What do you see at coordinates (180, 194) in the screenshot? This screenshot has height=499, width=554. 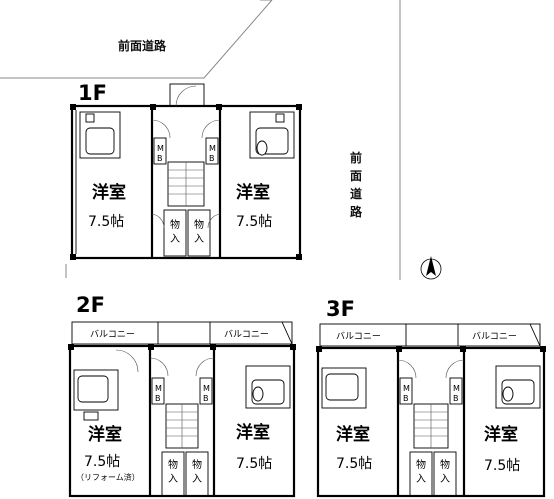 I see `floor-1f-labels: M B M B 物 入 物 入 洋室 7.5帖 洋室 7.5帖` at bounding box center [180, 194].